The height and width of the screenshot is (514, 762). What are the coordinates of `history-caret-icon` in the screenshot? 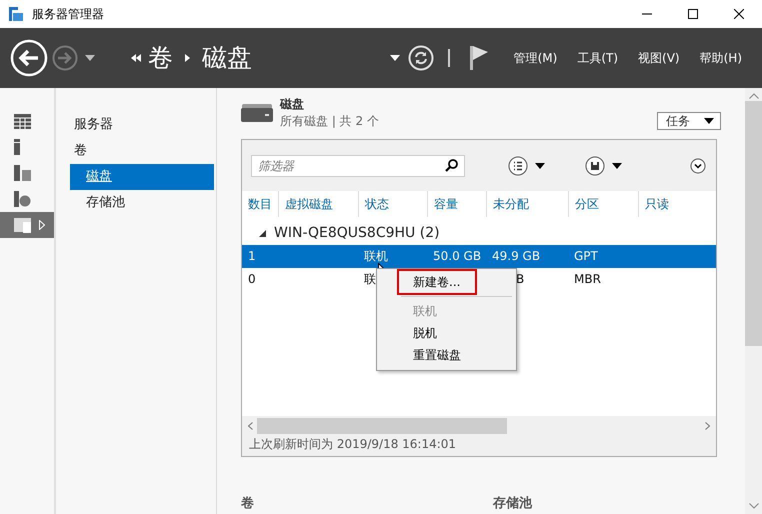 It's located at (90, 58).